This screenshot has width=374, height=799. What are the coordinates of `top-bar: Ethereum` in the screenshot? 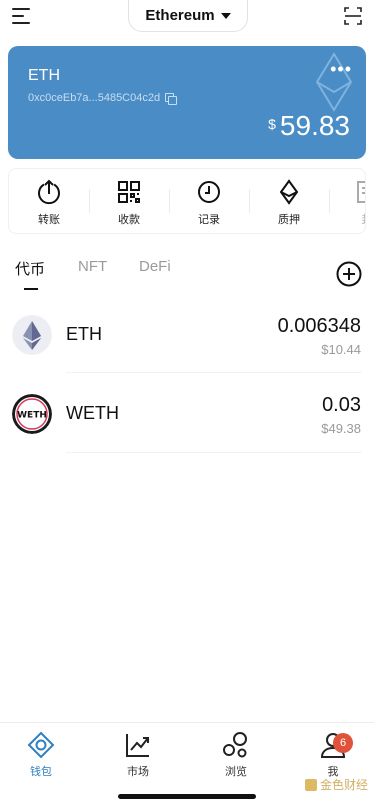 It's located at (187, 18).